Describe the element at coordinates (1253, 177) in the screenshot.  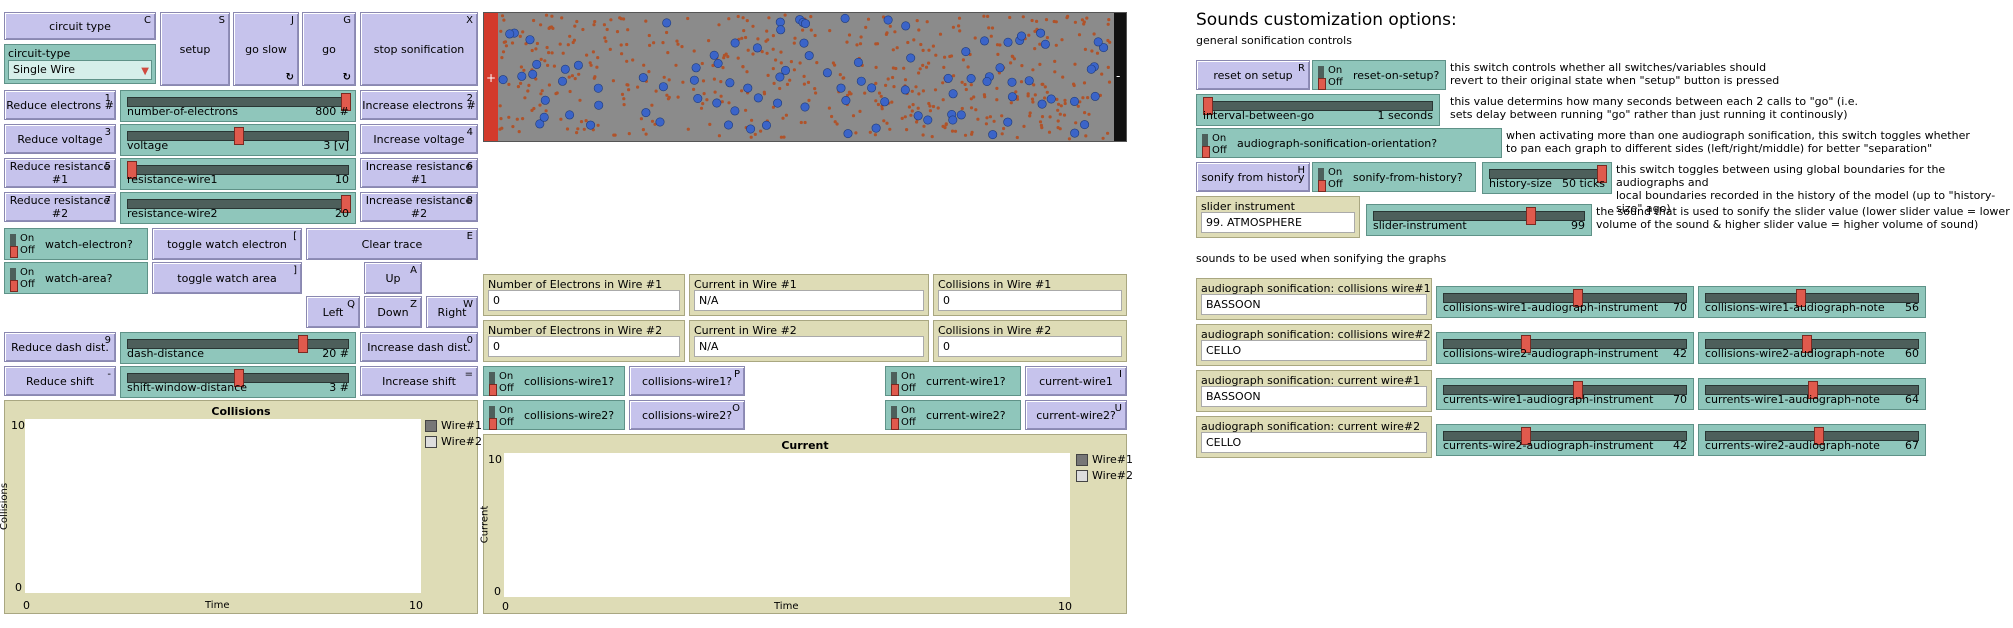
I see `sonify-from-history-button: sonify from history H` at that location.